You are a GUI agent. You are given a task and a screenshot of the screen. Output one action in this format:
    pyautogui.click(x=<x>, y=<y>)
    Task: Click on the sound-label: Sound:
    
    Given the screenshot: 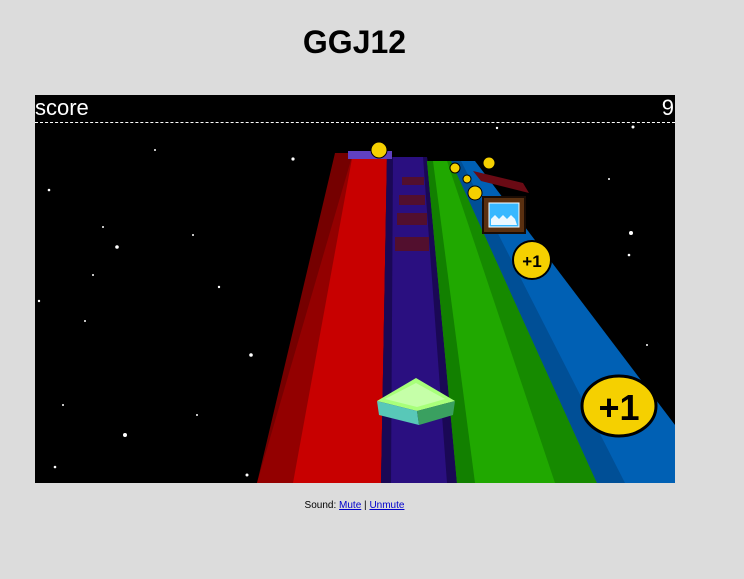 What is the action you would take?
    pyautogui.click(x=320, y=505)
    